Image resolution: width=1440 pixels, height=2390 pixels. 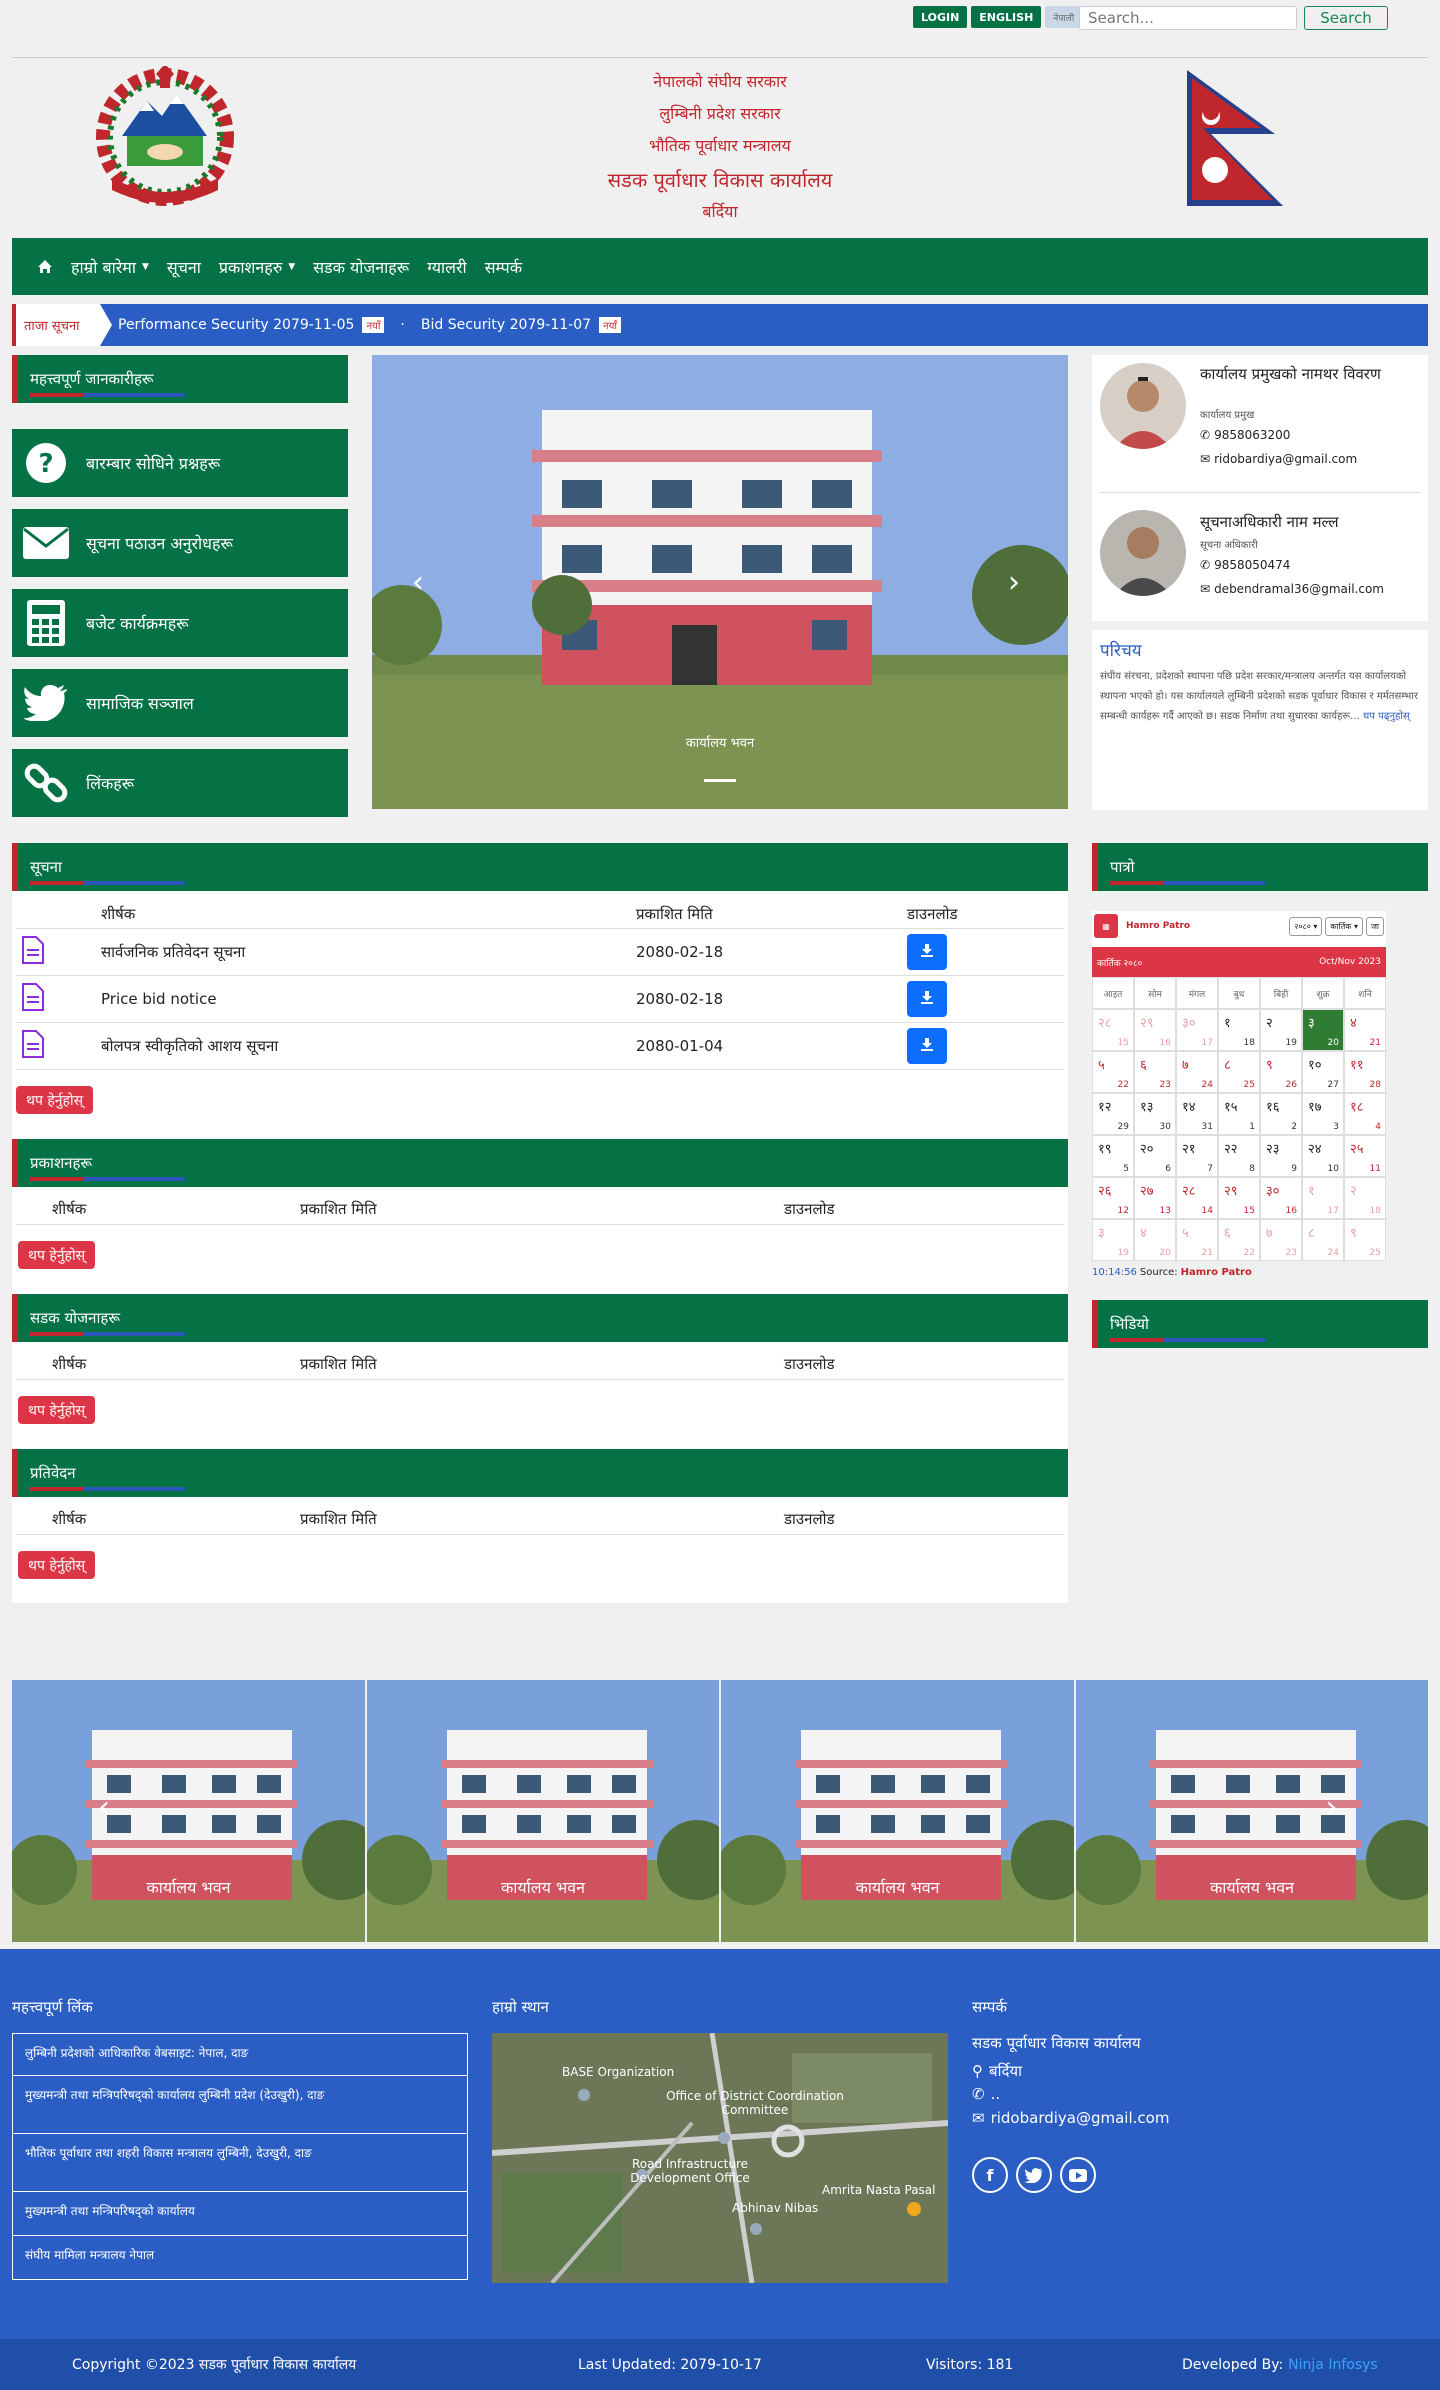 I want to click on ticker-item: Performance Security 2079-11-05, so click(x=236, y=325).